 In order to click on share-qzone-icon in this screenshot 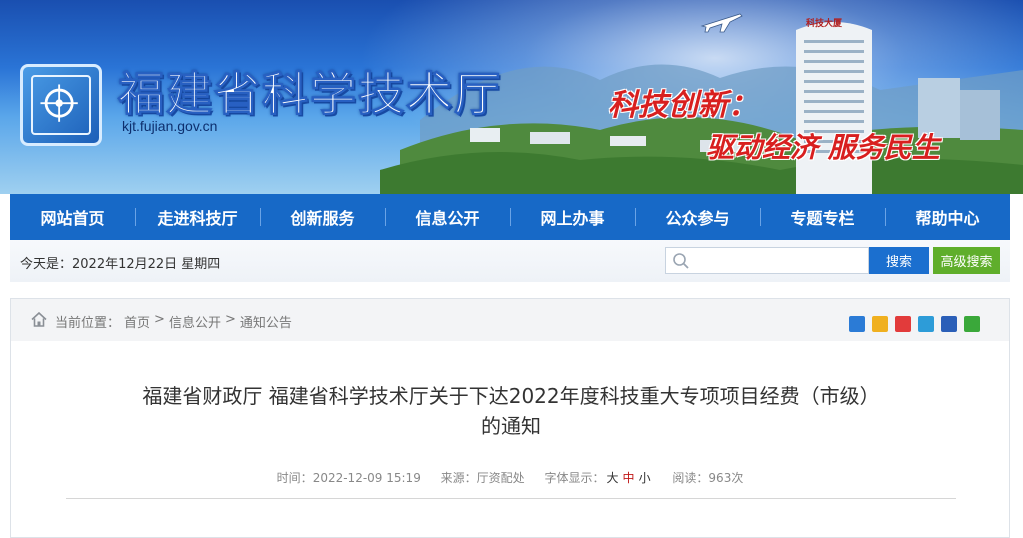, I will do `click(880, 324)`.